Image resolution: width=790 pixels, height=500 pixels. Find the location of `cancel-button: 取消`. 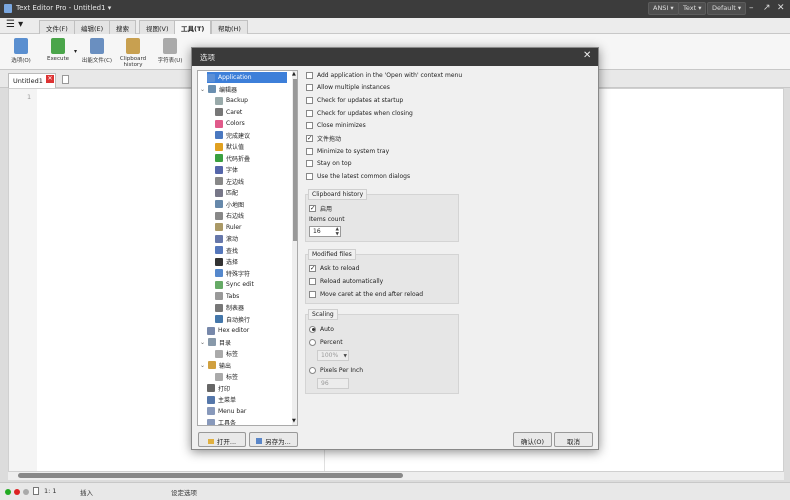

cancel-button: 取消 is located at coordinates (573, 439).